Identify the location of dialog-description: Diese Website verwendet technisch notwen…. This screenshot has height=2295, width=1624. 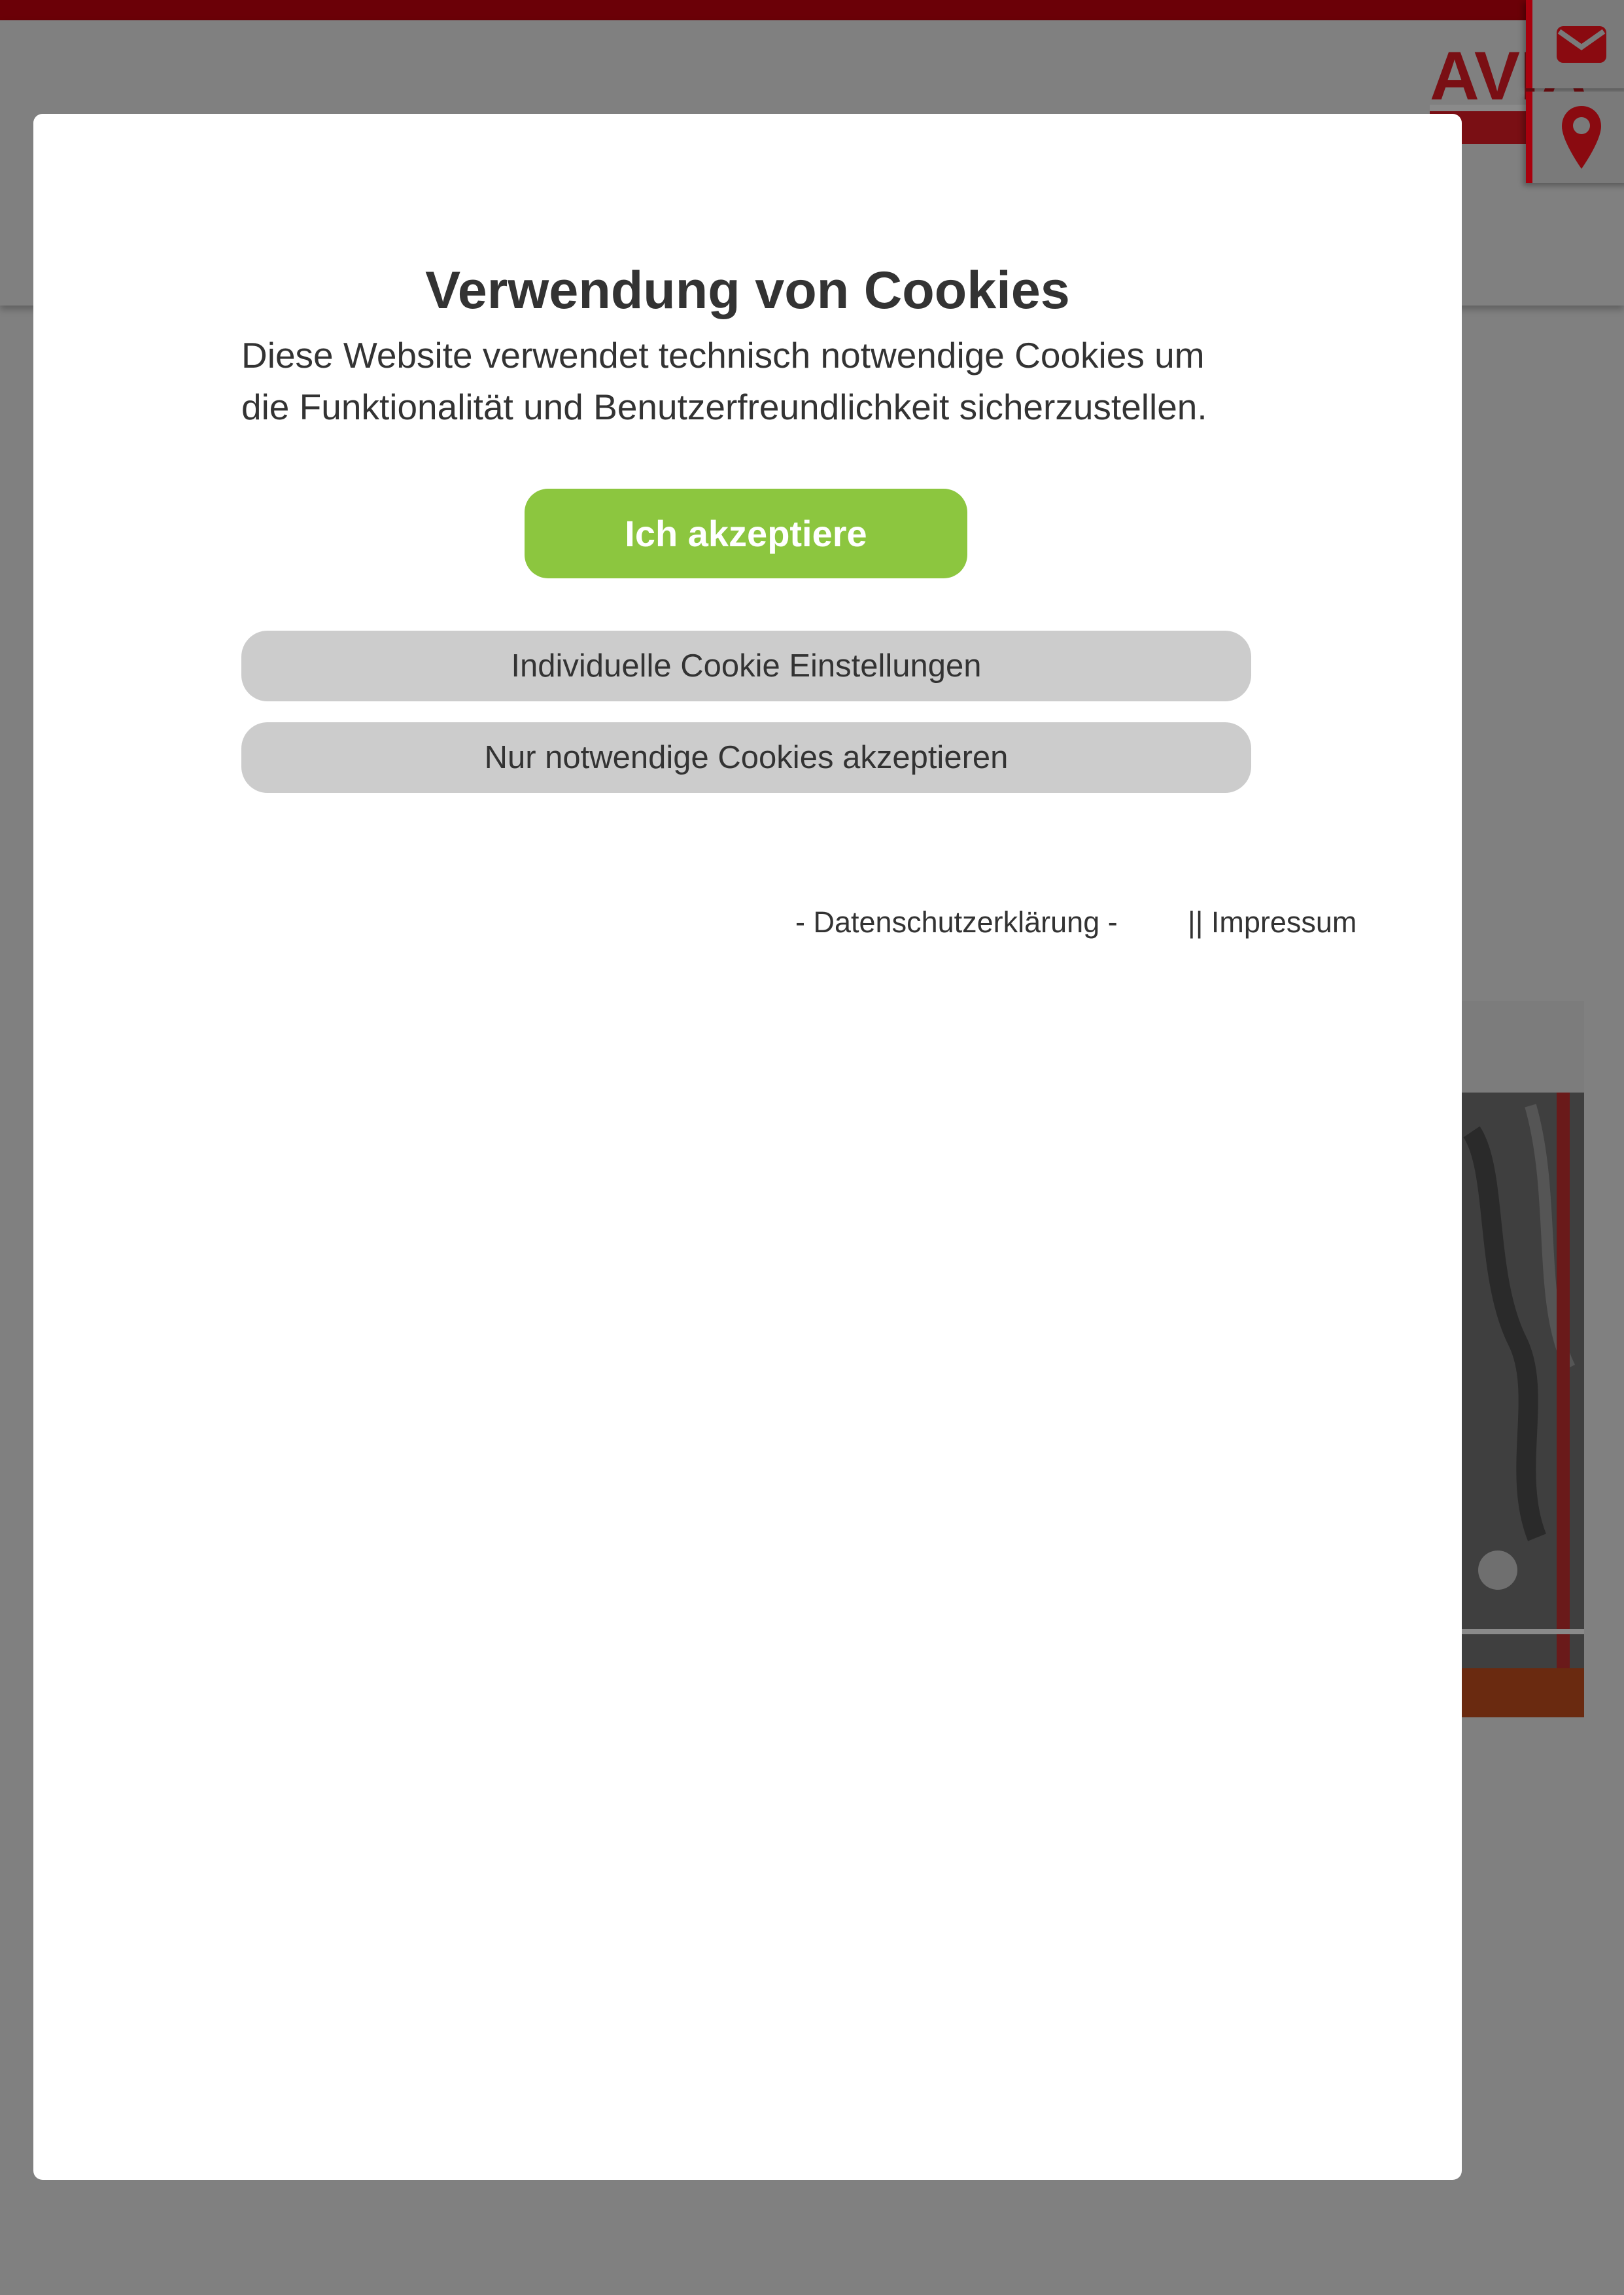
(751, 381).